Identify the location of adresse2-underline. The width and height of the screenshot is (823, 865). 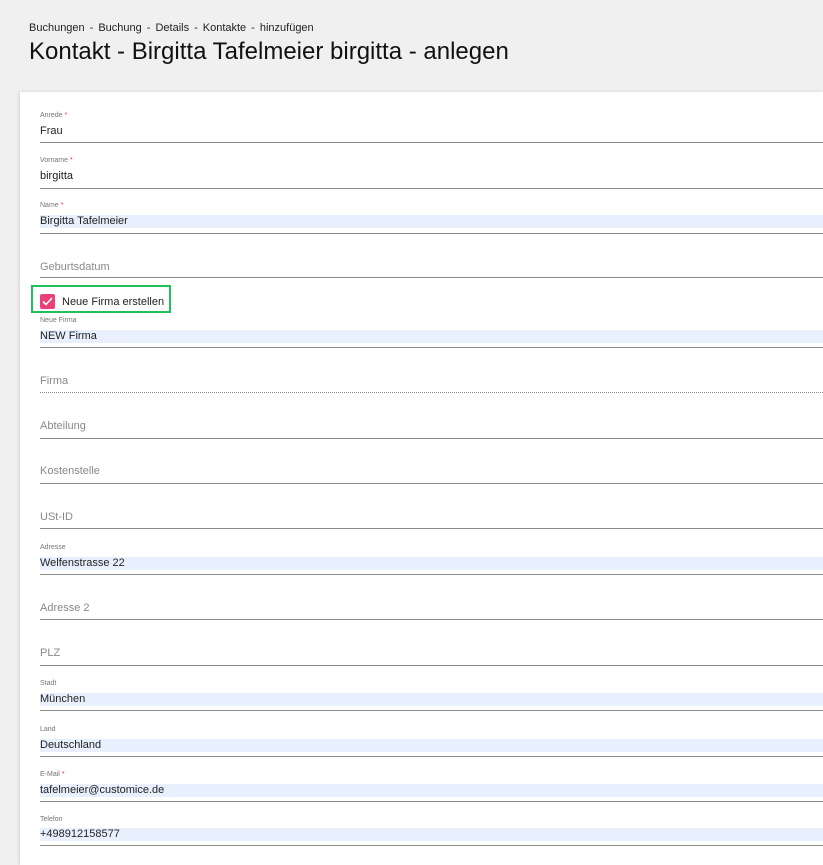
(431, 619).